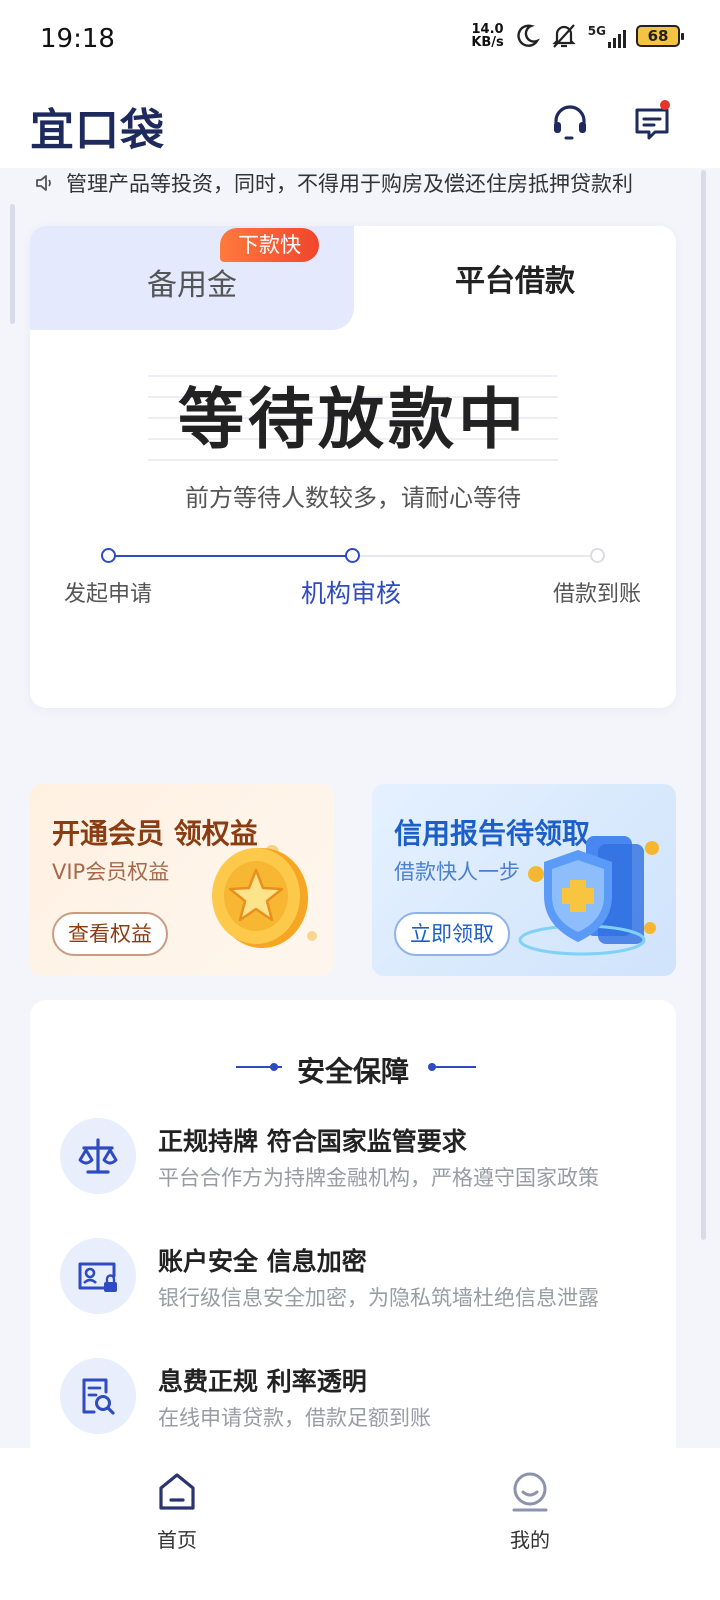 The width and height of the screenshot is (720, 1600). What do you see at coordinates (352, 1071) in the screenshot?
I see `security-title: 安全保障` at bounding box center [352, 1071].